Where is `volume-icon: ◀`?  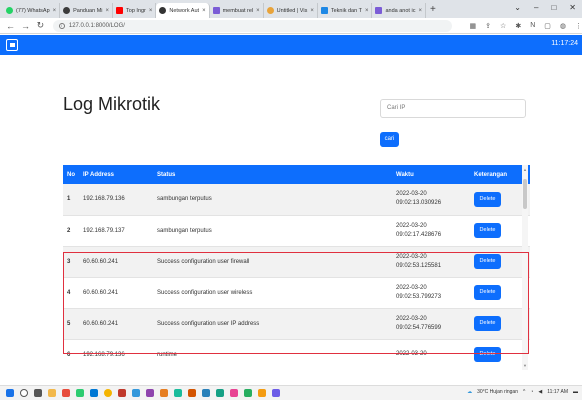
volume-icon: ◀ is located at coordinates (540, 392).